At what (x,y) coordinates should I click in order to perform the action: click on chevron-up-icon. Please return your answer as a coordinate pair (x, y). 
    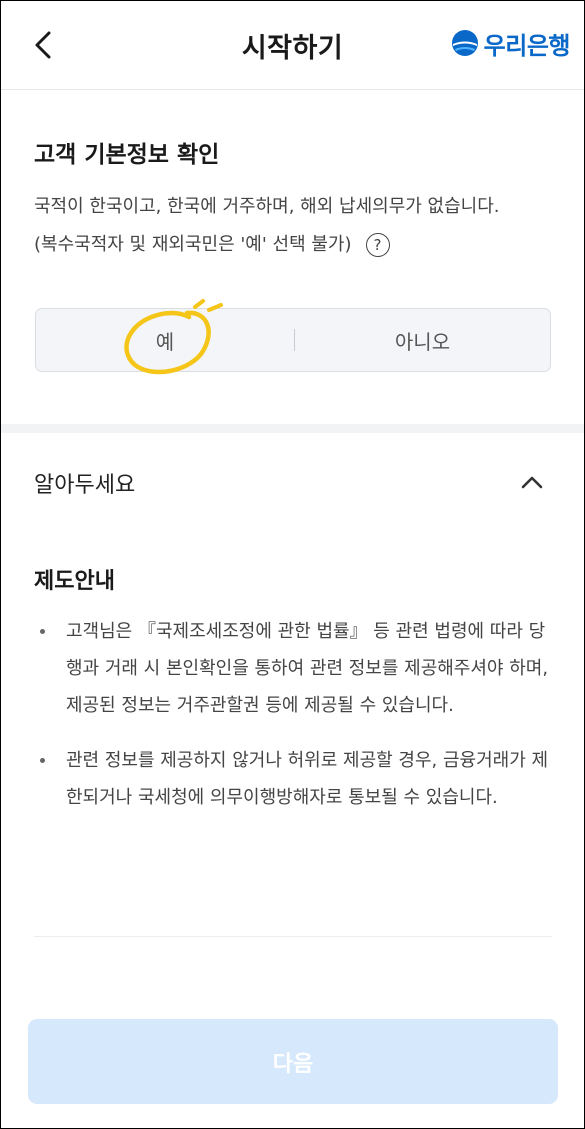
    Looking at the image, I should click on (532, 482).